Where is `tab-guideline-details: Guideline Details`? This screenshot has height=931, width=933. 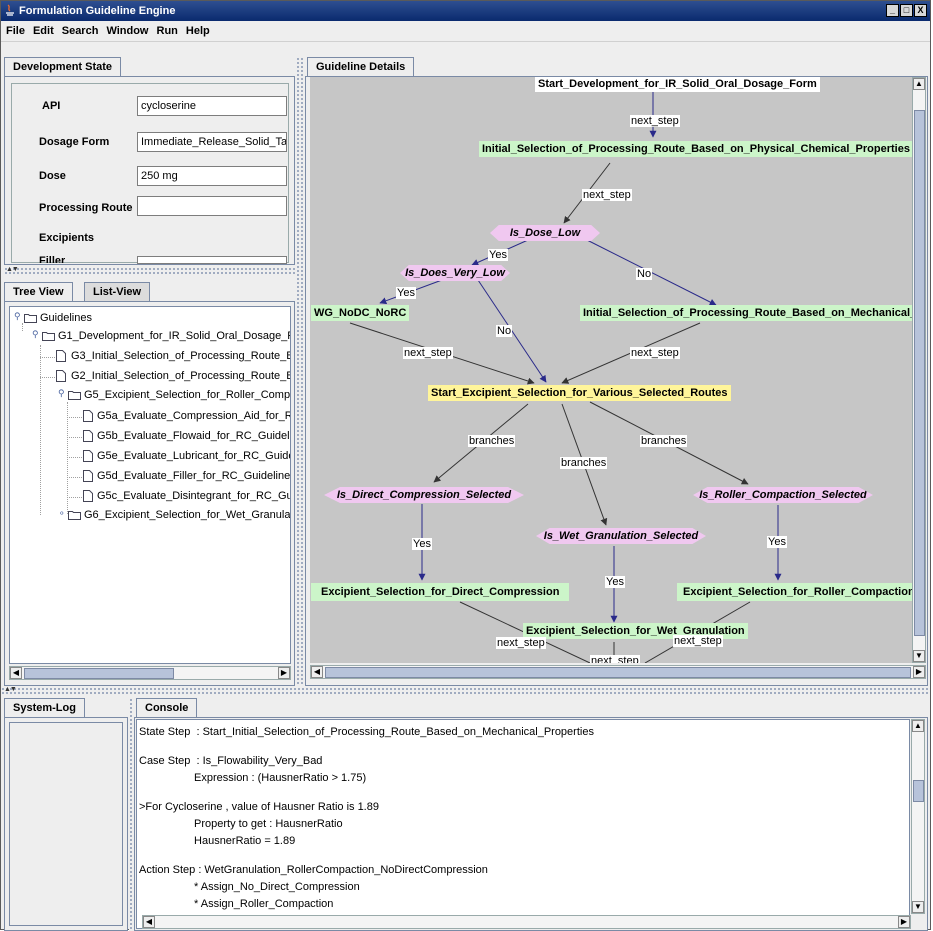
tab-guideline-details: Guideline Details is located at coordinates (361, 67).